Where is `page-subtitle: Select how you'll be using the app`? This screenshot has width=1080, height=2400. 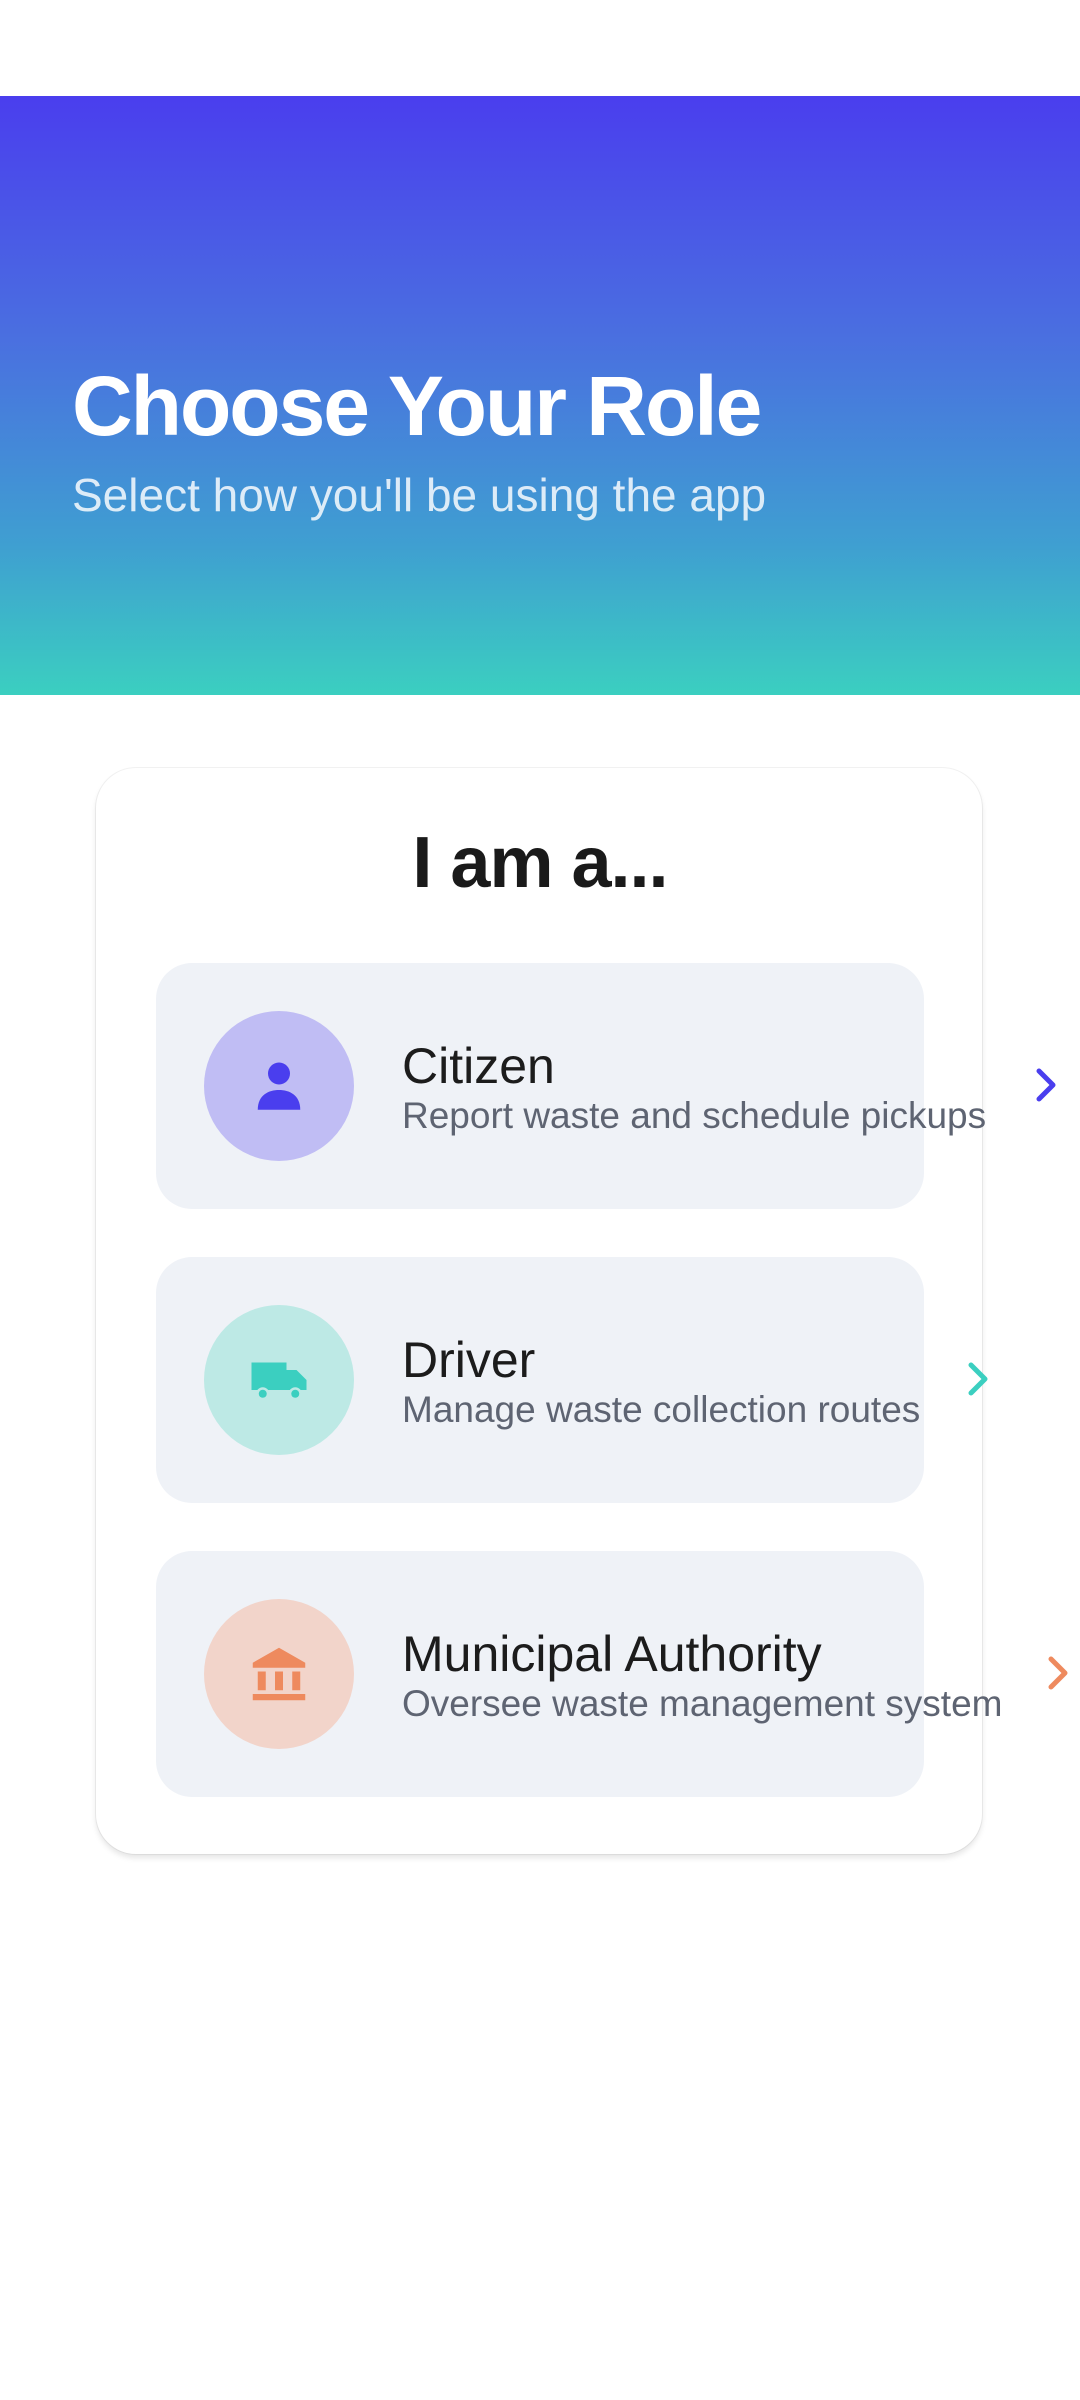
page-subtitle: Select how you'll be using the app is located at coordinates (419, 495).